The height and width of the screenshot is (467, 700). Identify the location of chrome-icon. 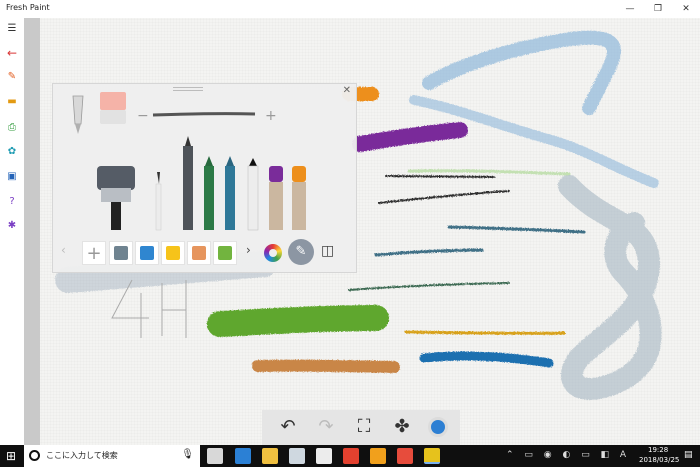
(351, 456).